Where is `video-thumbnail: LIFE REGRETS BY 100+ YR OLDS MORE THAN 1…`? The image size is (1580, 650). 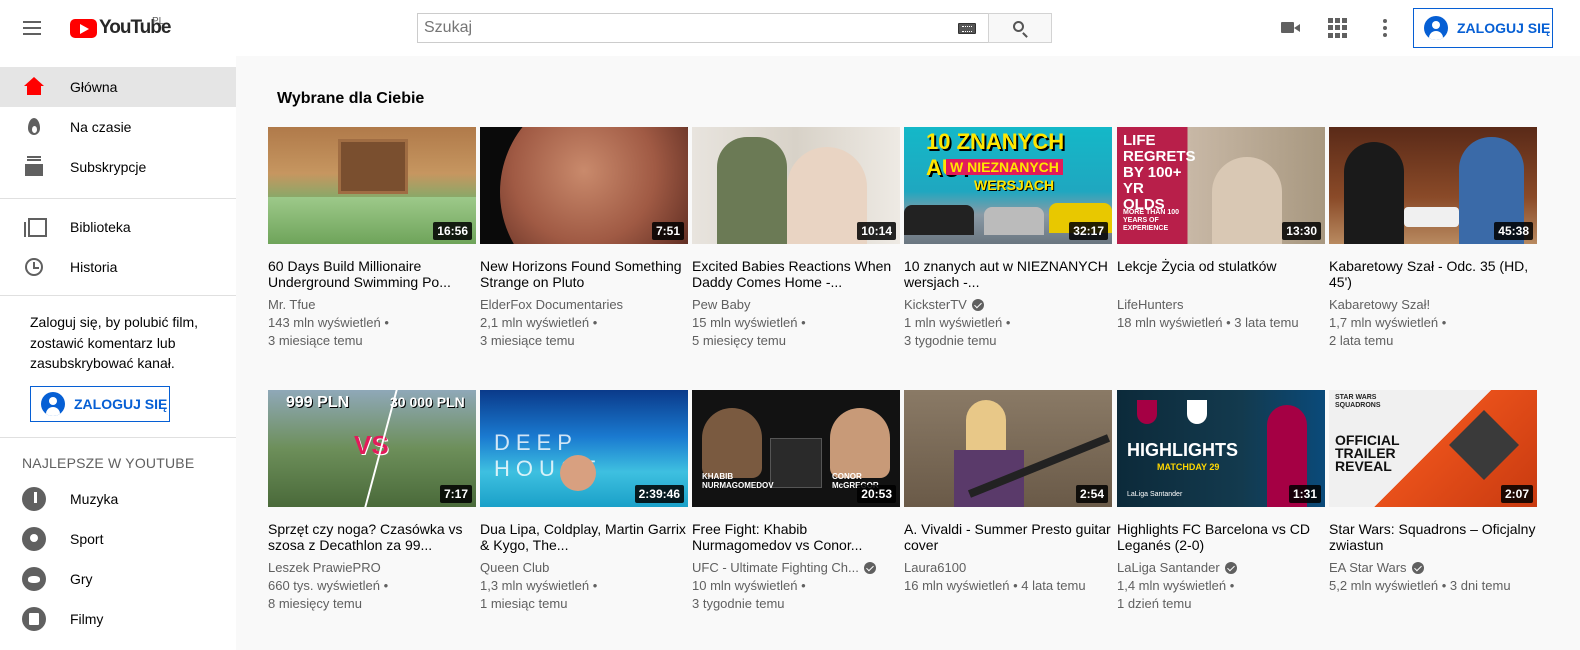 video-thumbnail: LIFE REGRETS BY 100+ YR OLDS MORE THAN 1… is located at coordinates (1221, 185).